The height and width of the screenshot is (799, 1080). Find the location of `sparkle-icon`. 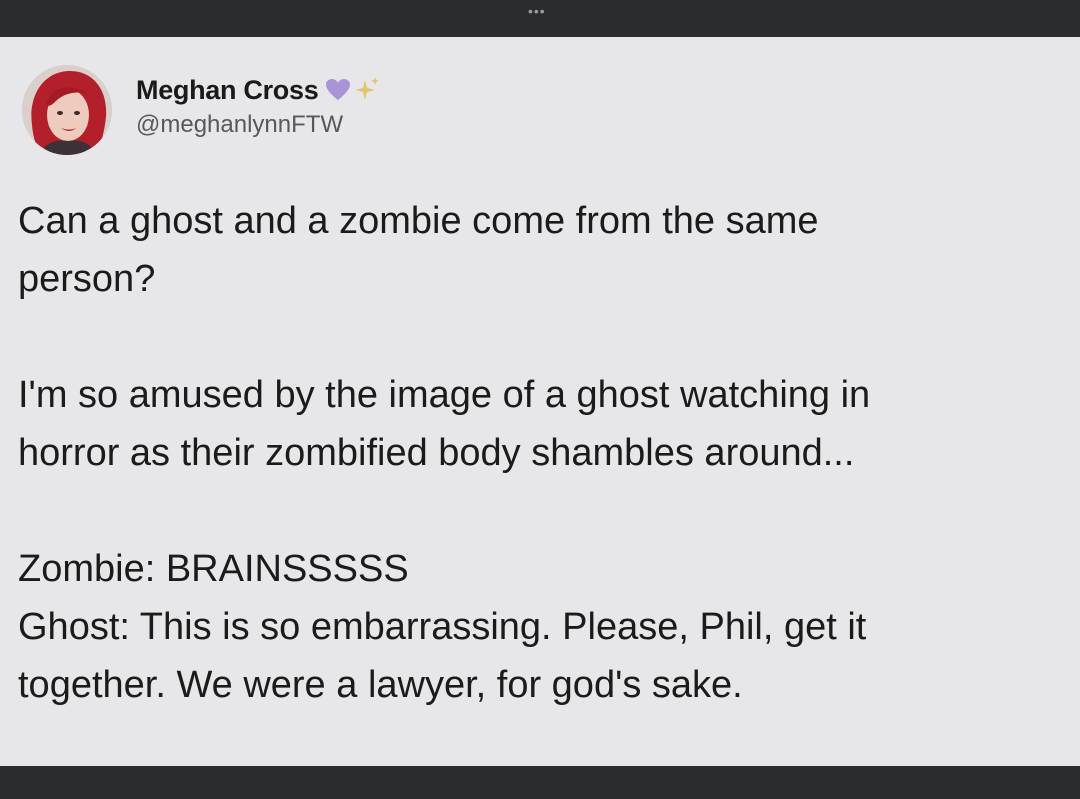

sparkle-icon is located at coordinates (367, 90).